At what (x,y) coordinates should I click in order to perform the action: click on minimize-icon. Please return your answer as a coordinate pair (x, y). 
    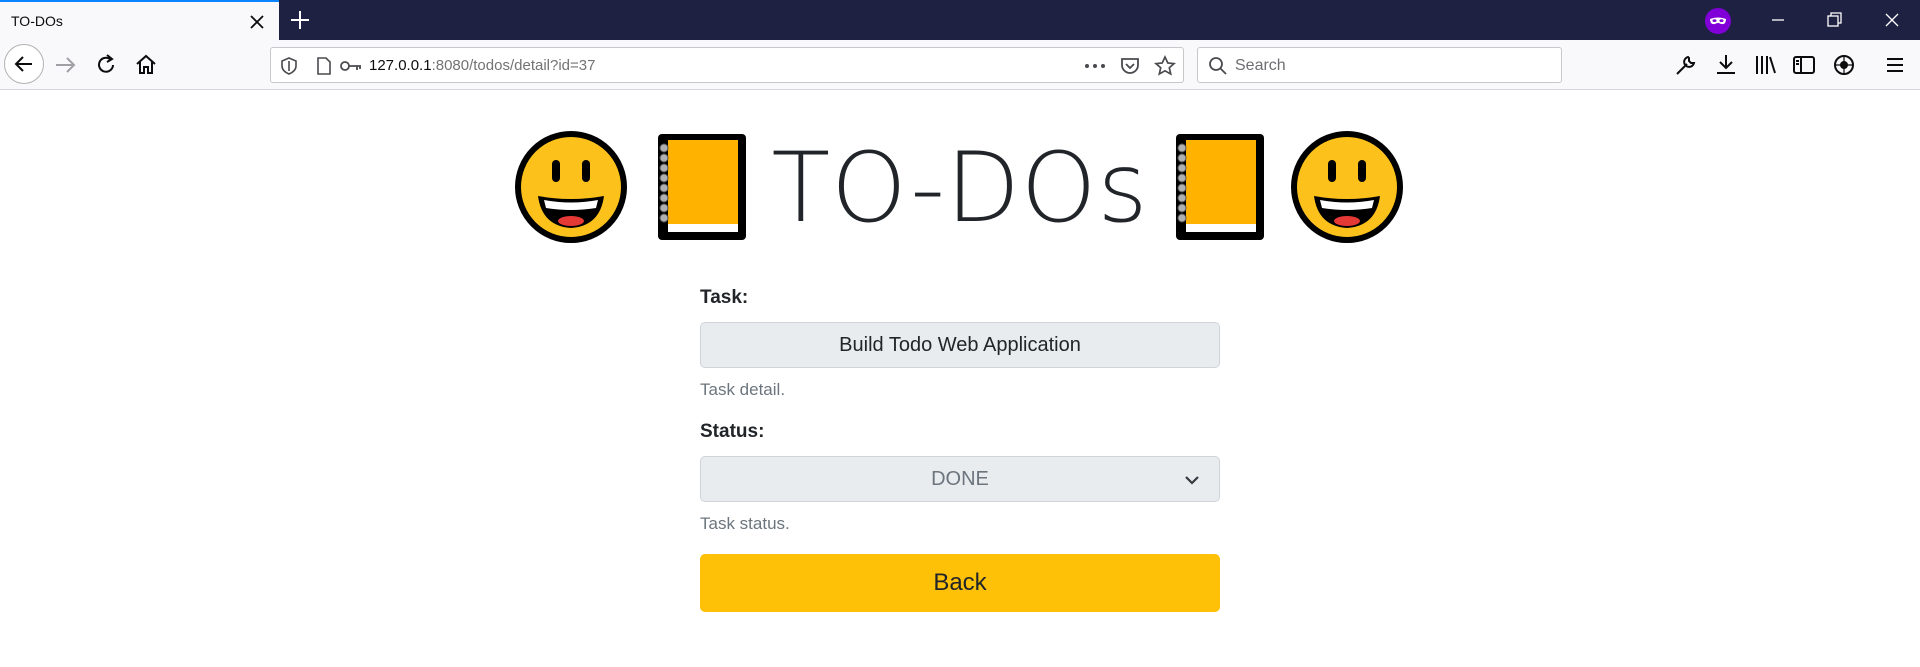
    Looking at the image, I should click on (1778, 20).